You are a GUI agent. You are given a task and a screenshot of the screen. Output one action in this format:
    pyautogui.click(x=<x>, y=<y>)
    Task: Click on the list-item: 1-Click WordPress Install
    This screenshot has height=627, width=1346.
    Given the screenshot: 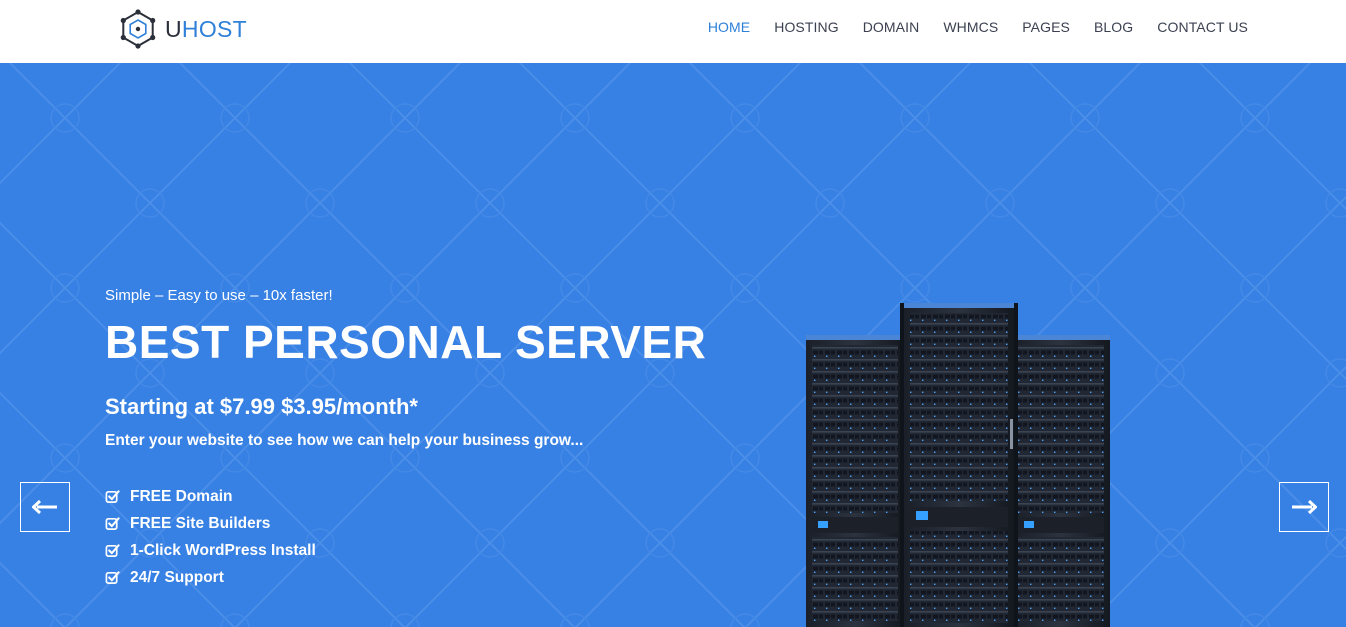 What is the action you would take?
    pyautogui.click(x=210, y=550)
    